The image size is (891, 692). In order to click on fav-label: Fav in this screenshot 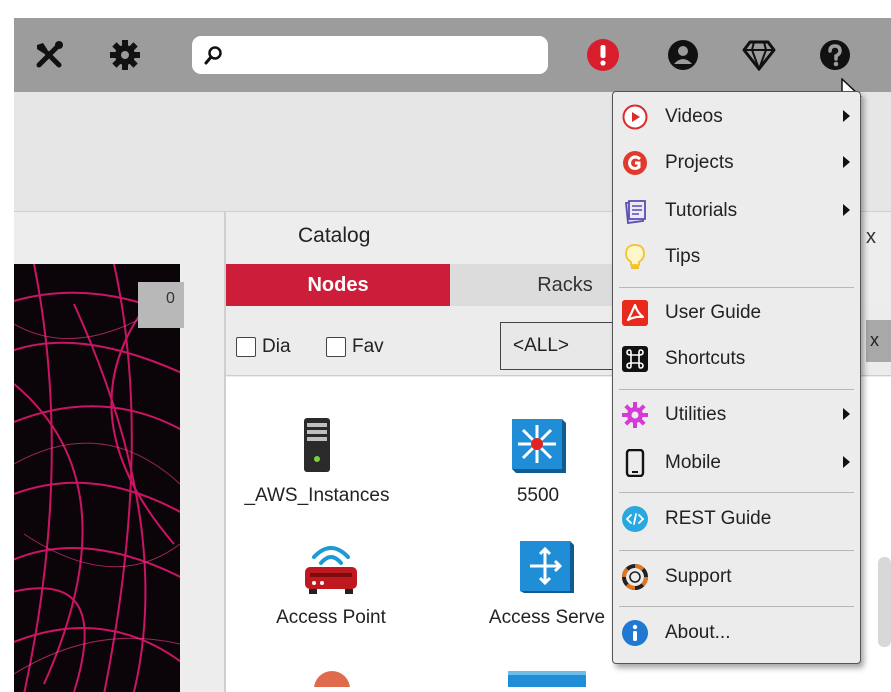, I will do `click(368, 346)`.